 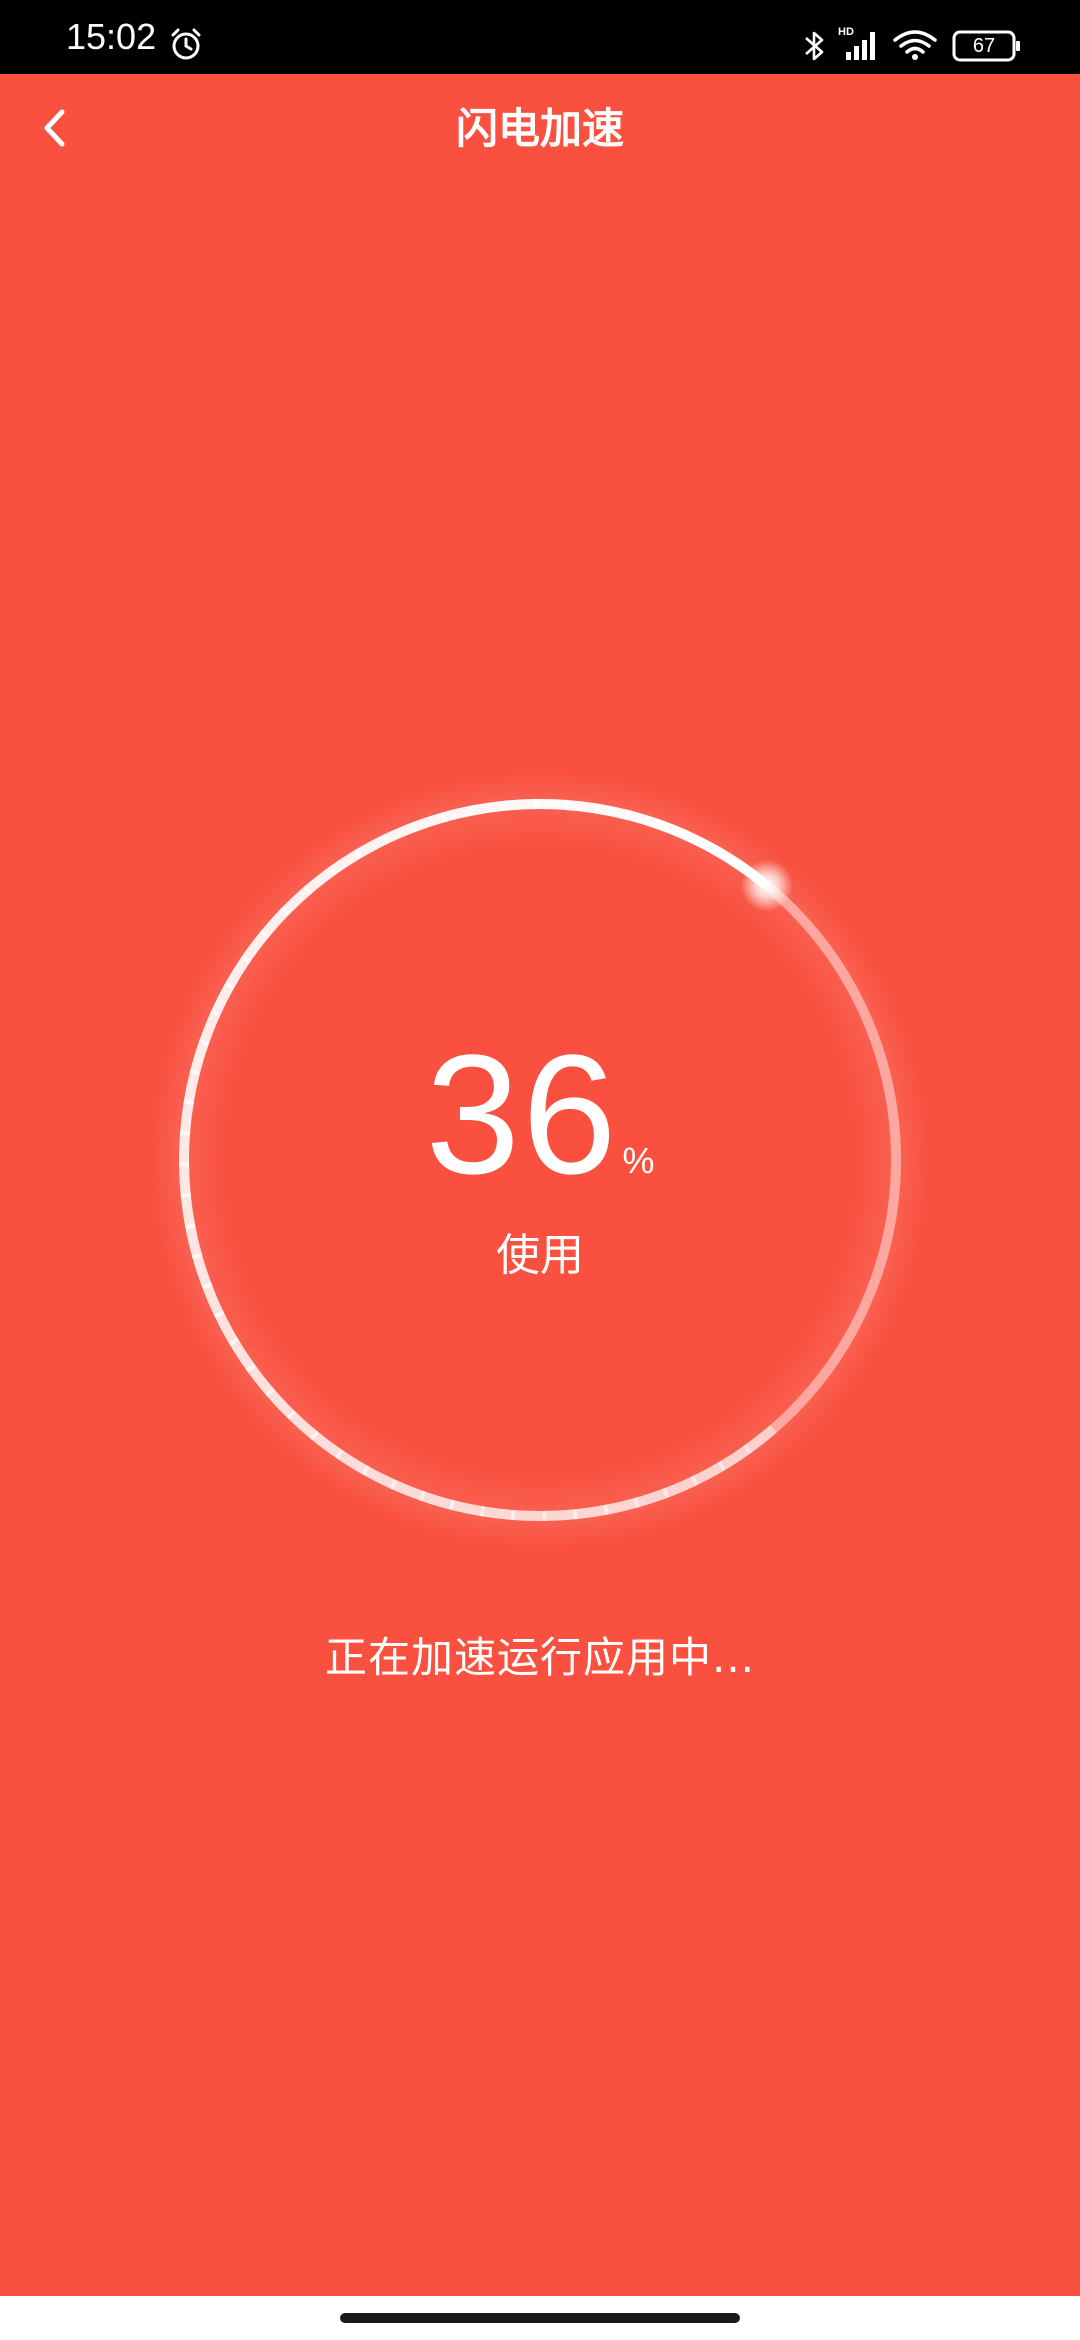 What do you see at coordinates (915, 47) in the screenshot?
I see `wifi-icon` at bounding box center [915, 47].